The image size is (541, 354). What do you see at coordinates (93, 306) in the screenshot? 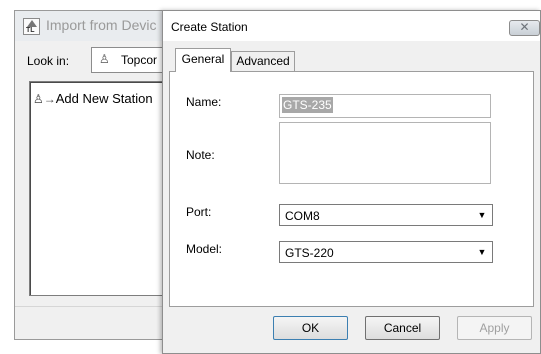
I see `divider` at bounding box center [93, 306].